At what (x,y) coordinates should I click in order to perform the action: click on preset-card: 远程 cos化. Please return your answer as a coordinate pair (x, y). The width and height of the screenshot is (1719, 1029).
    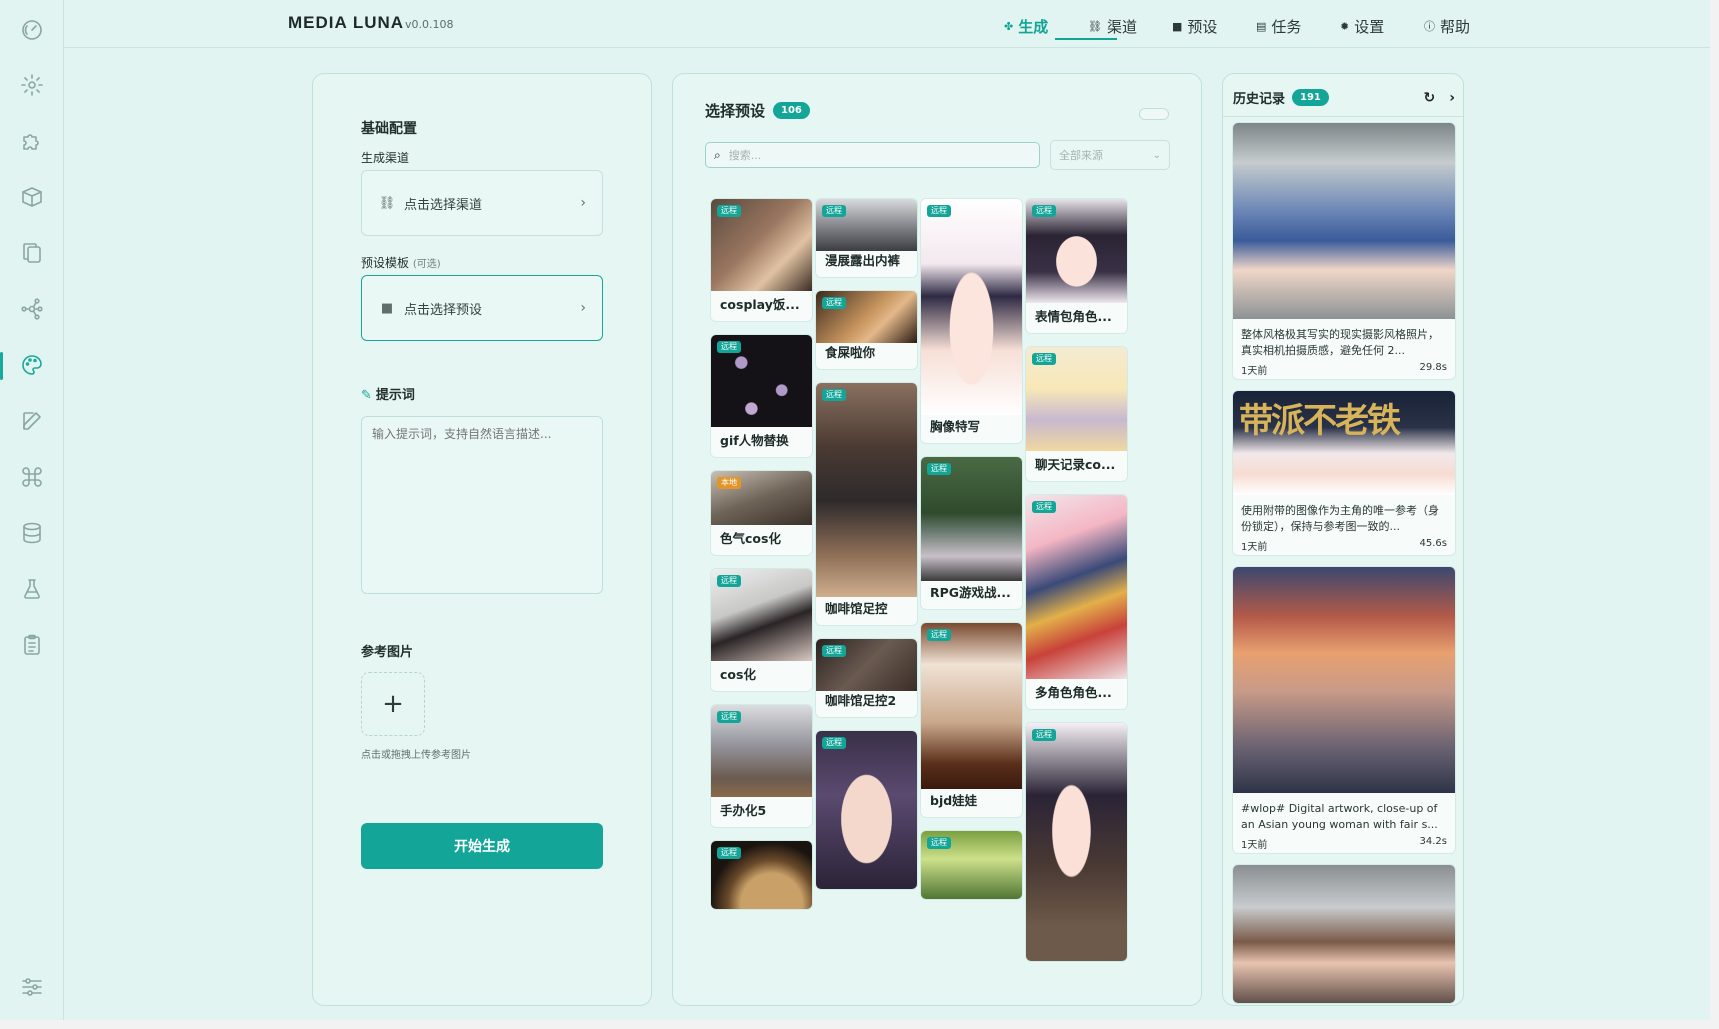
    Looking at the image, I should click on (761, 630).